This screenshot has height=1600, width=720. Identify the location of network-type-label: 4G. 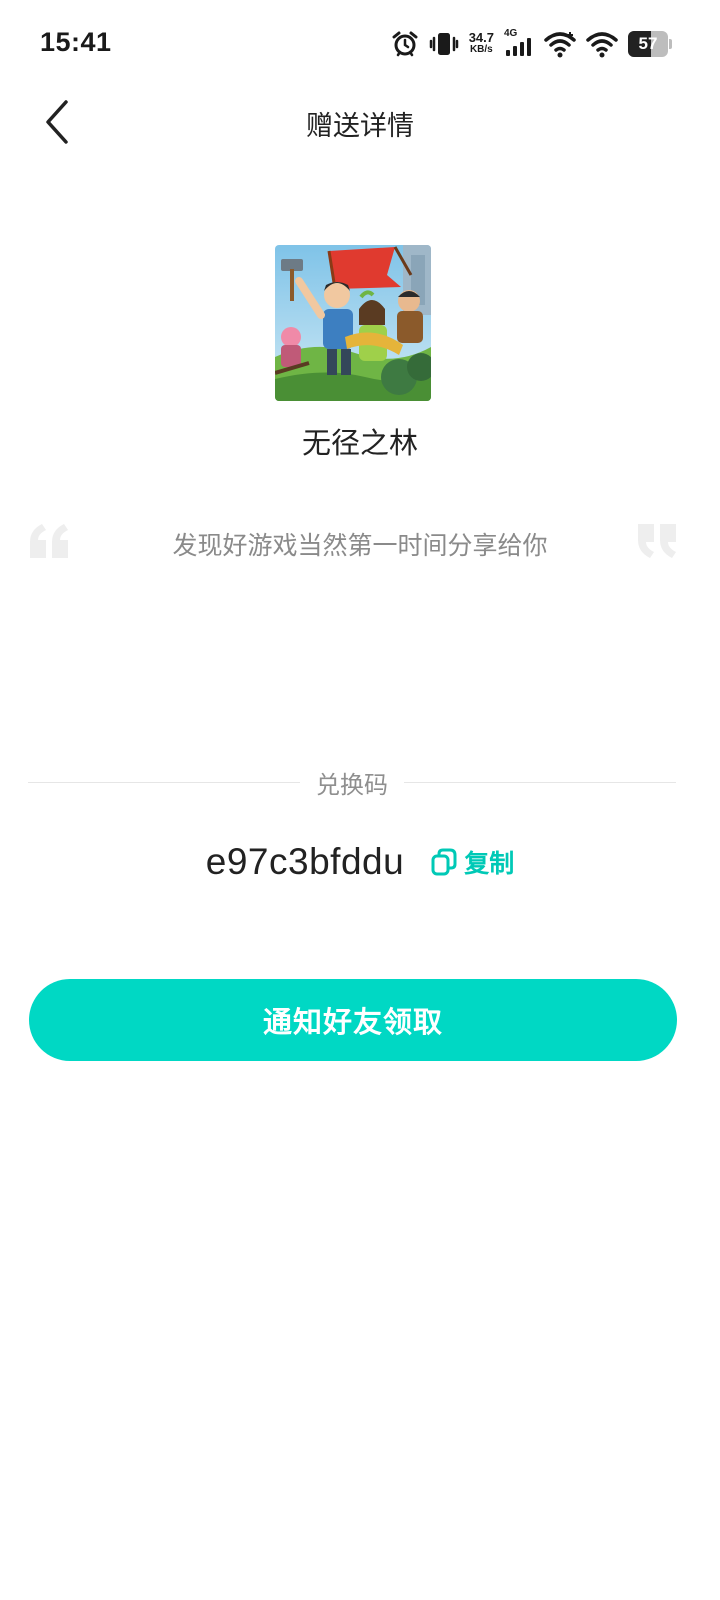
(511, 33).